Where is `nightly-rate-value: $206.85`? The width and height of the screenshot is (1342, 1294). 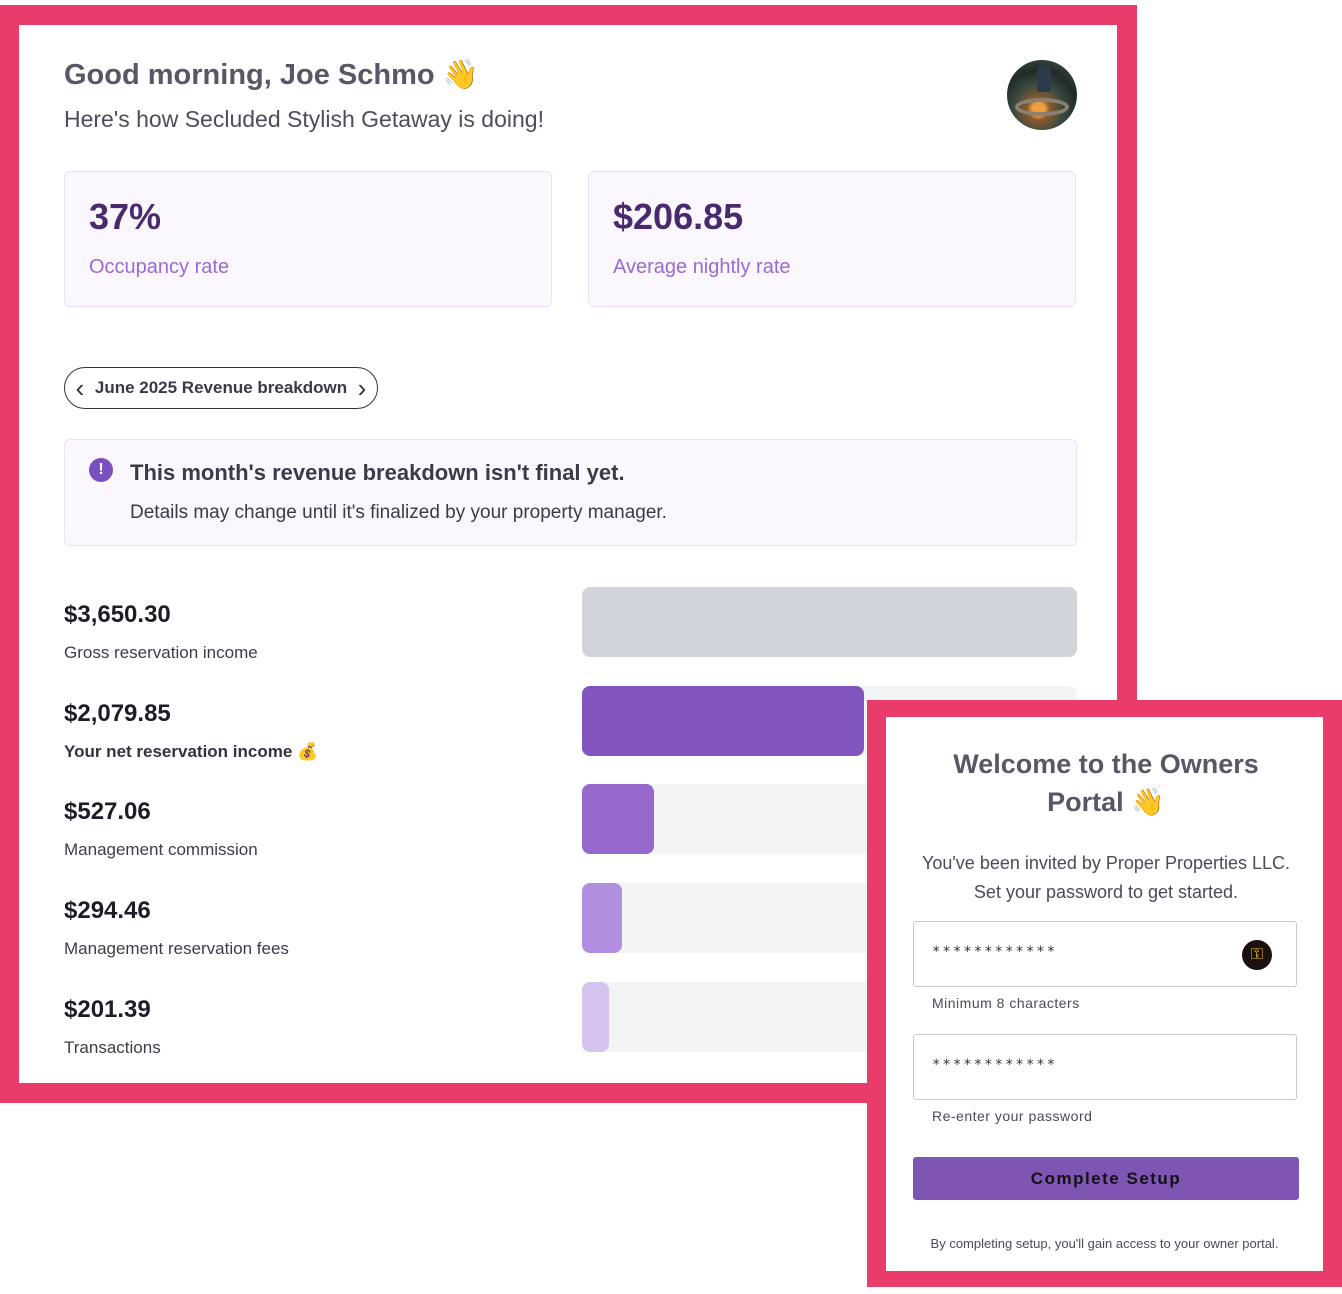 nightly-rate-value: $206.85 is located at coordinates (678, 216).